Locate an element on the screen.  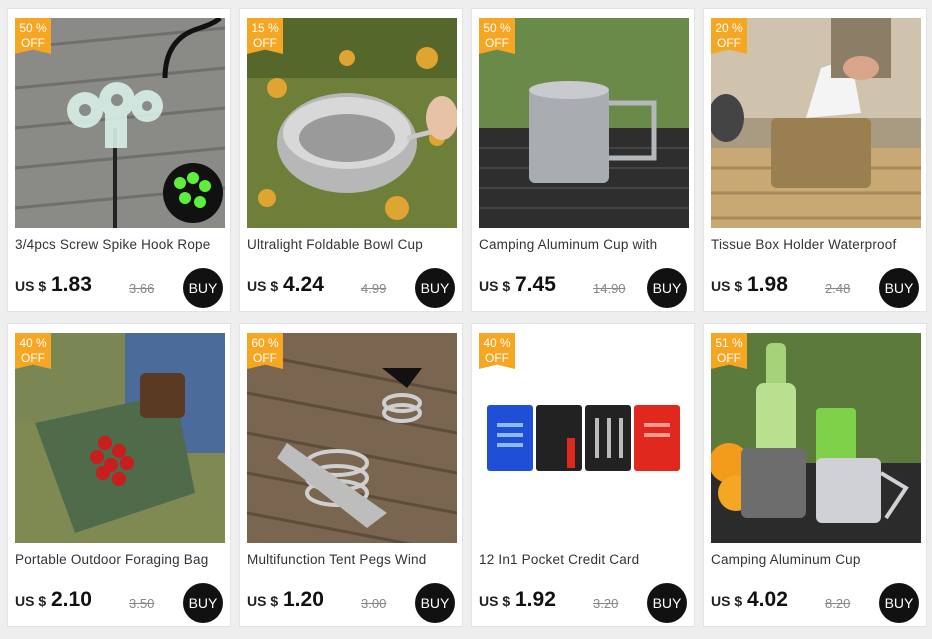
product-price: 1.20 is located at coordinates (303, 599).